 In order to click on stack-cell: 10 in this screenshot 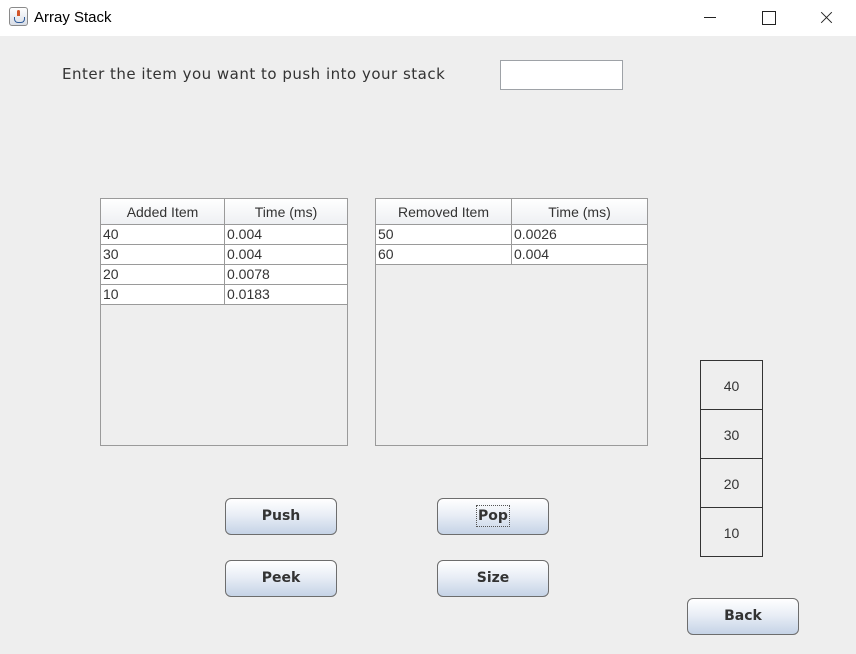, I will do `click(731, 532)`.